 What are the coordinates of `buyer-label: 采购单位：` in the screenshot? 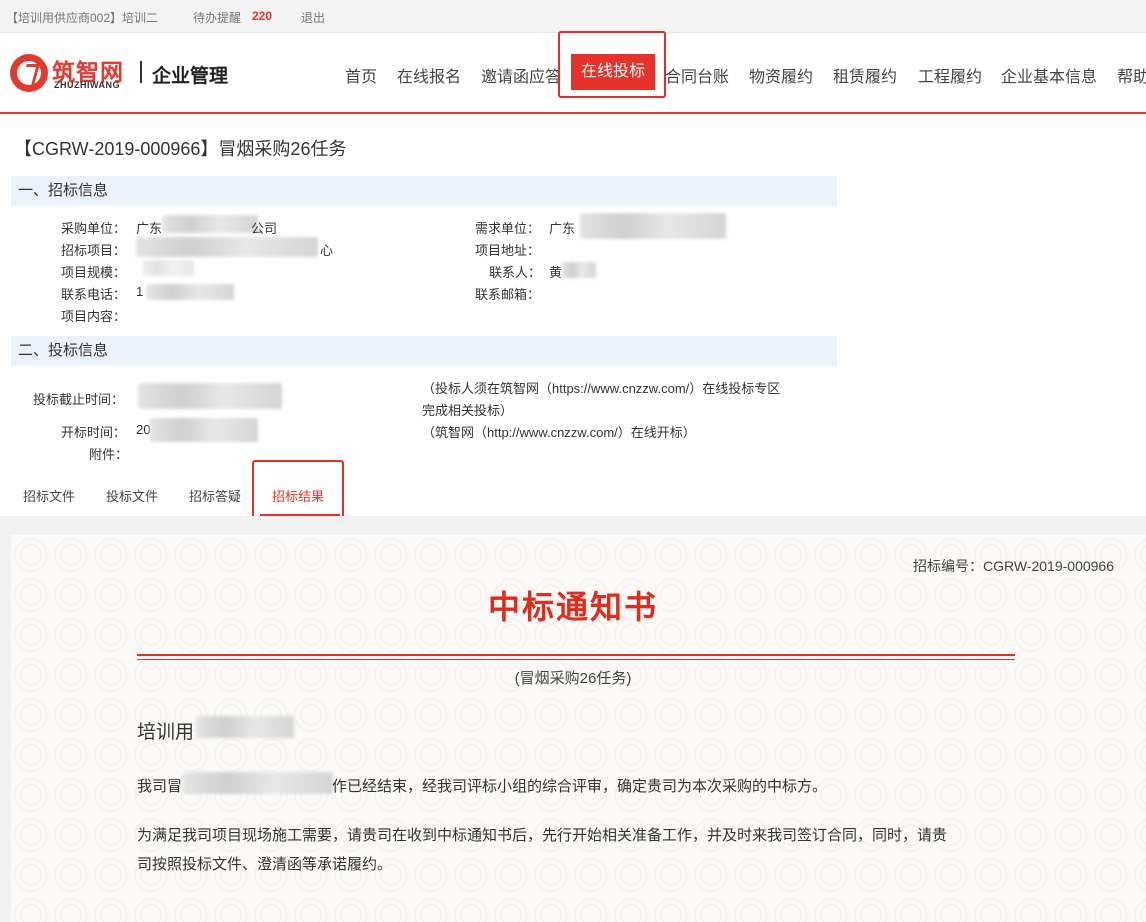 It's located at (94, 228).